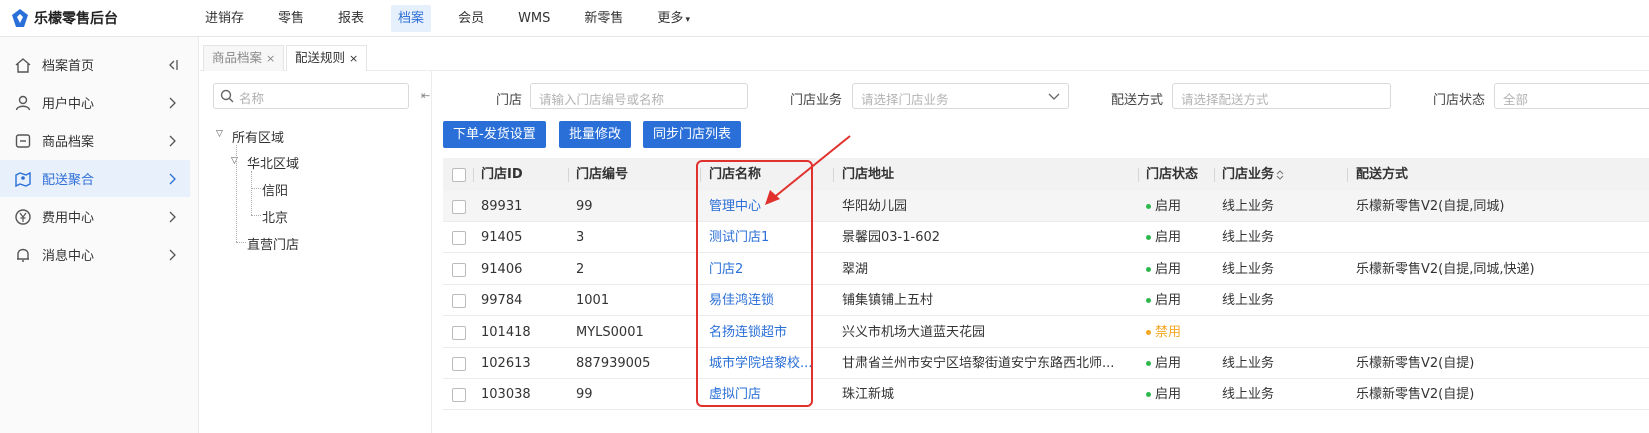  I want to click on sidebar-item: 用户中心, so click(95, 102).